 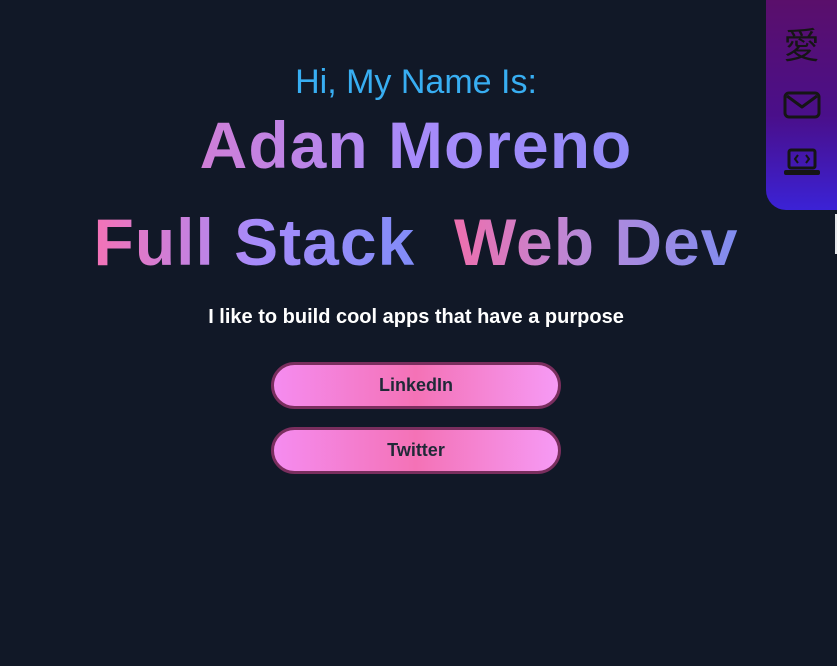 I want to click on greeting-text: Hi, My Name Is:, so click(x=416, y=82).